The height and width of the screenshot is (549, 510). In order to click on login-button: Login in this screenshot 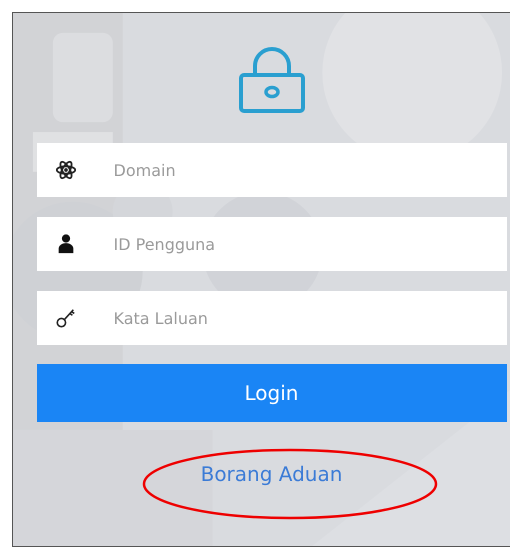, I will do `click(271, 393)`.